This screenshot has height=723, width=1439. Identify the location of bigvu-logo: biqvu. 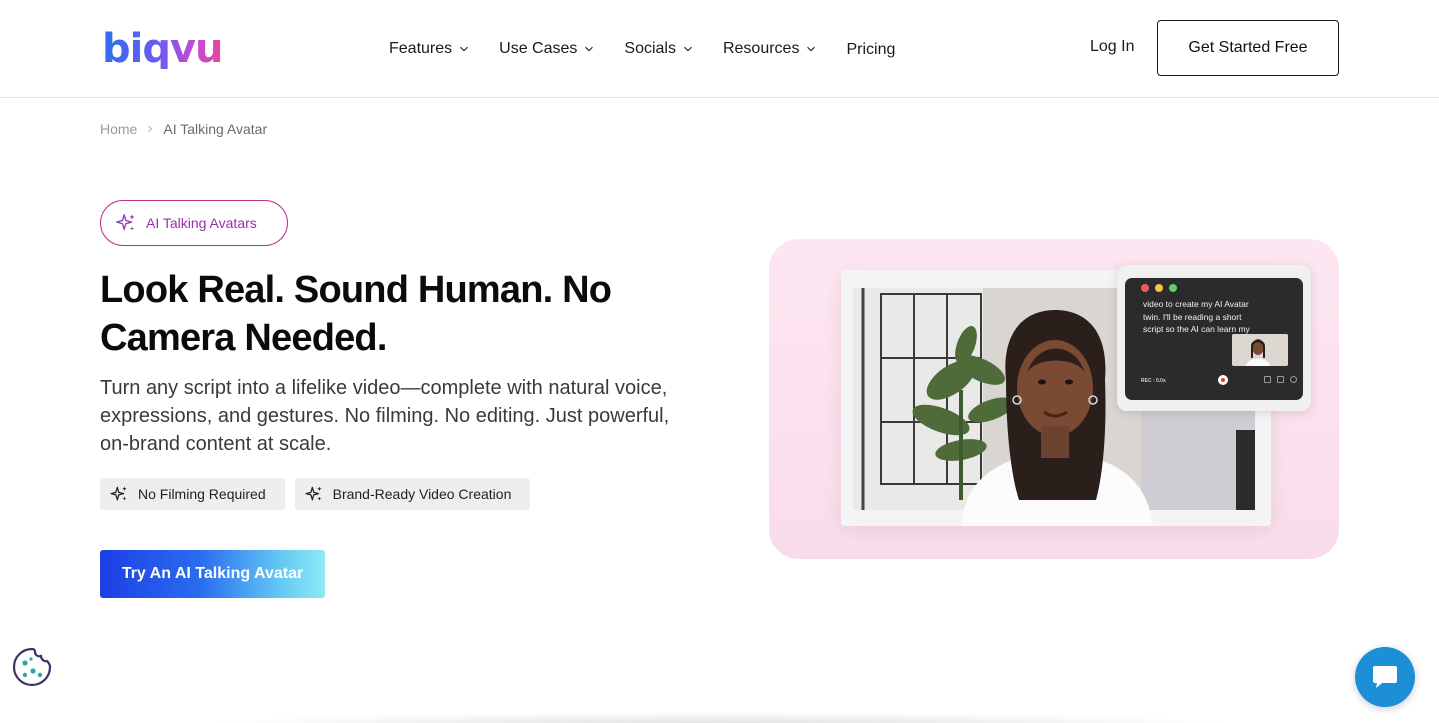
(163, 49).